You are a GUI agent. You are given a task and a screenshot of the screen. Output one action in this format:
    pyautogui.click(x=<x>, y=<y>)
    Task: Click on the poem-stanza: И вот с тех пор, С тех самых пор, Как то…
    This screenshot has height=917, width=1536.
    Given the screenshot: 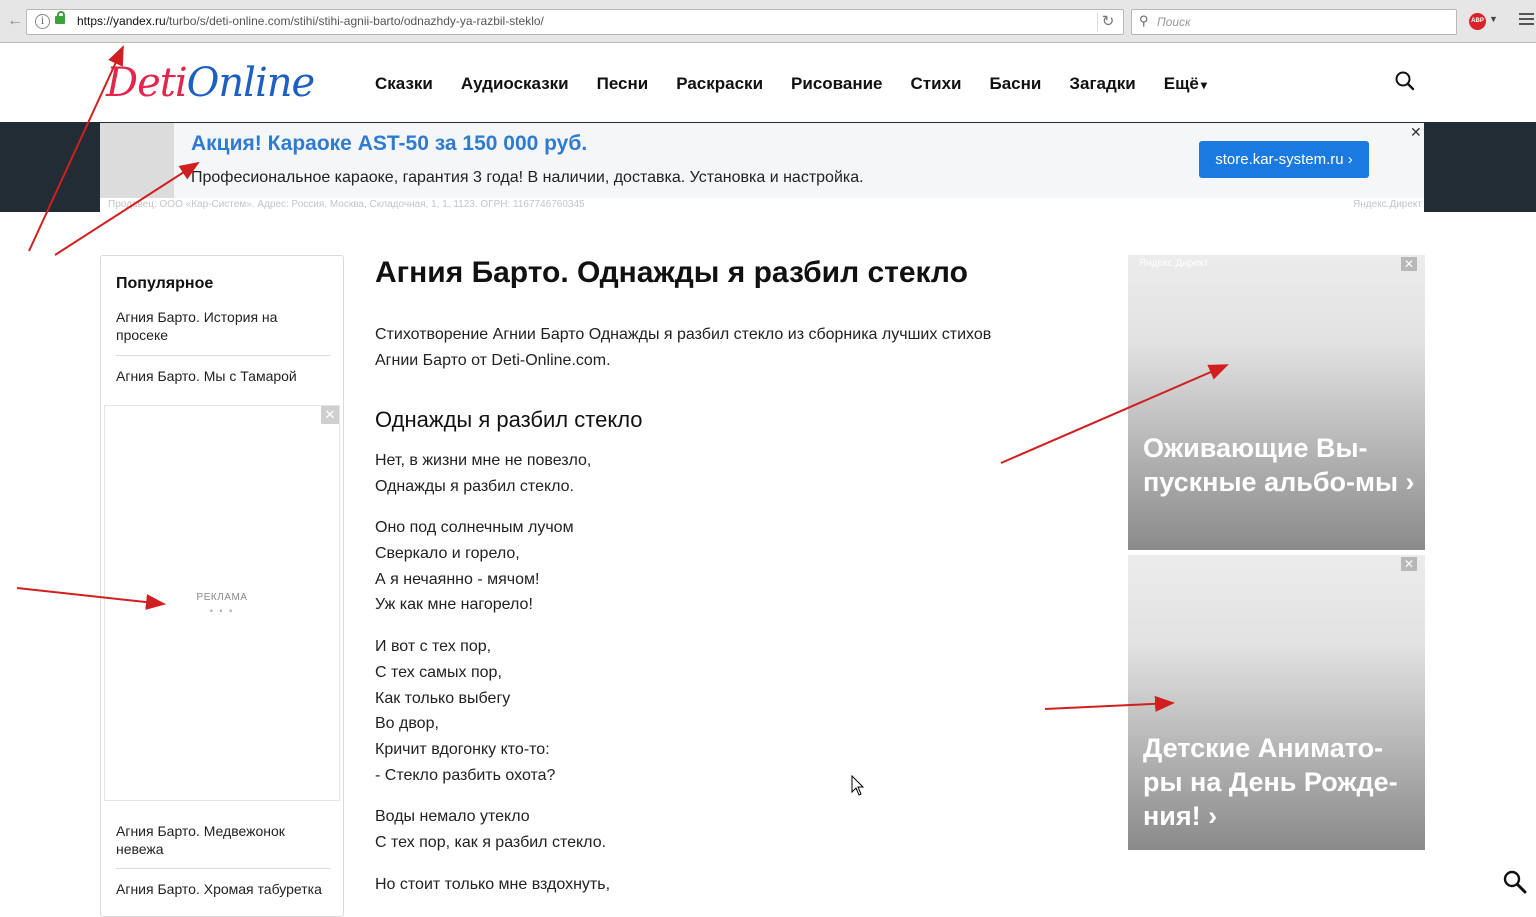 What is the action you would take?
    pyautogui.click(x=465, y=711)
    